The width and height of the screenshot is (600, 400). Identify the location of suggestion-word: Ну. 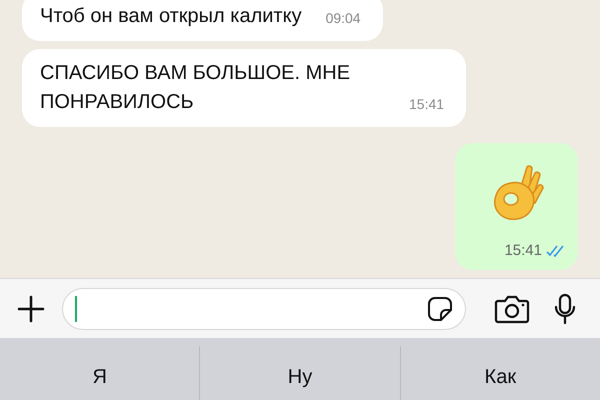
(300, 377).